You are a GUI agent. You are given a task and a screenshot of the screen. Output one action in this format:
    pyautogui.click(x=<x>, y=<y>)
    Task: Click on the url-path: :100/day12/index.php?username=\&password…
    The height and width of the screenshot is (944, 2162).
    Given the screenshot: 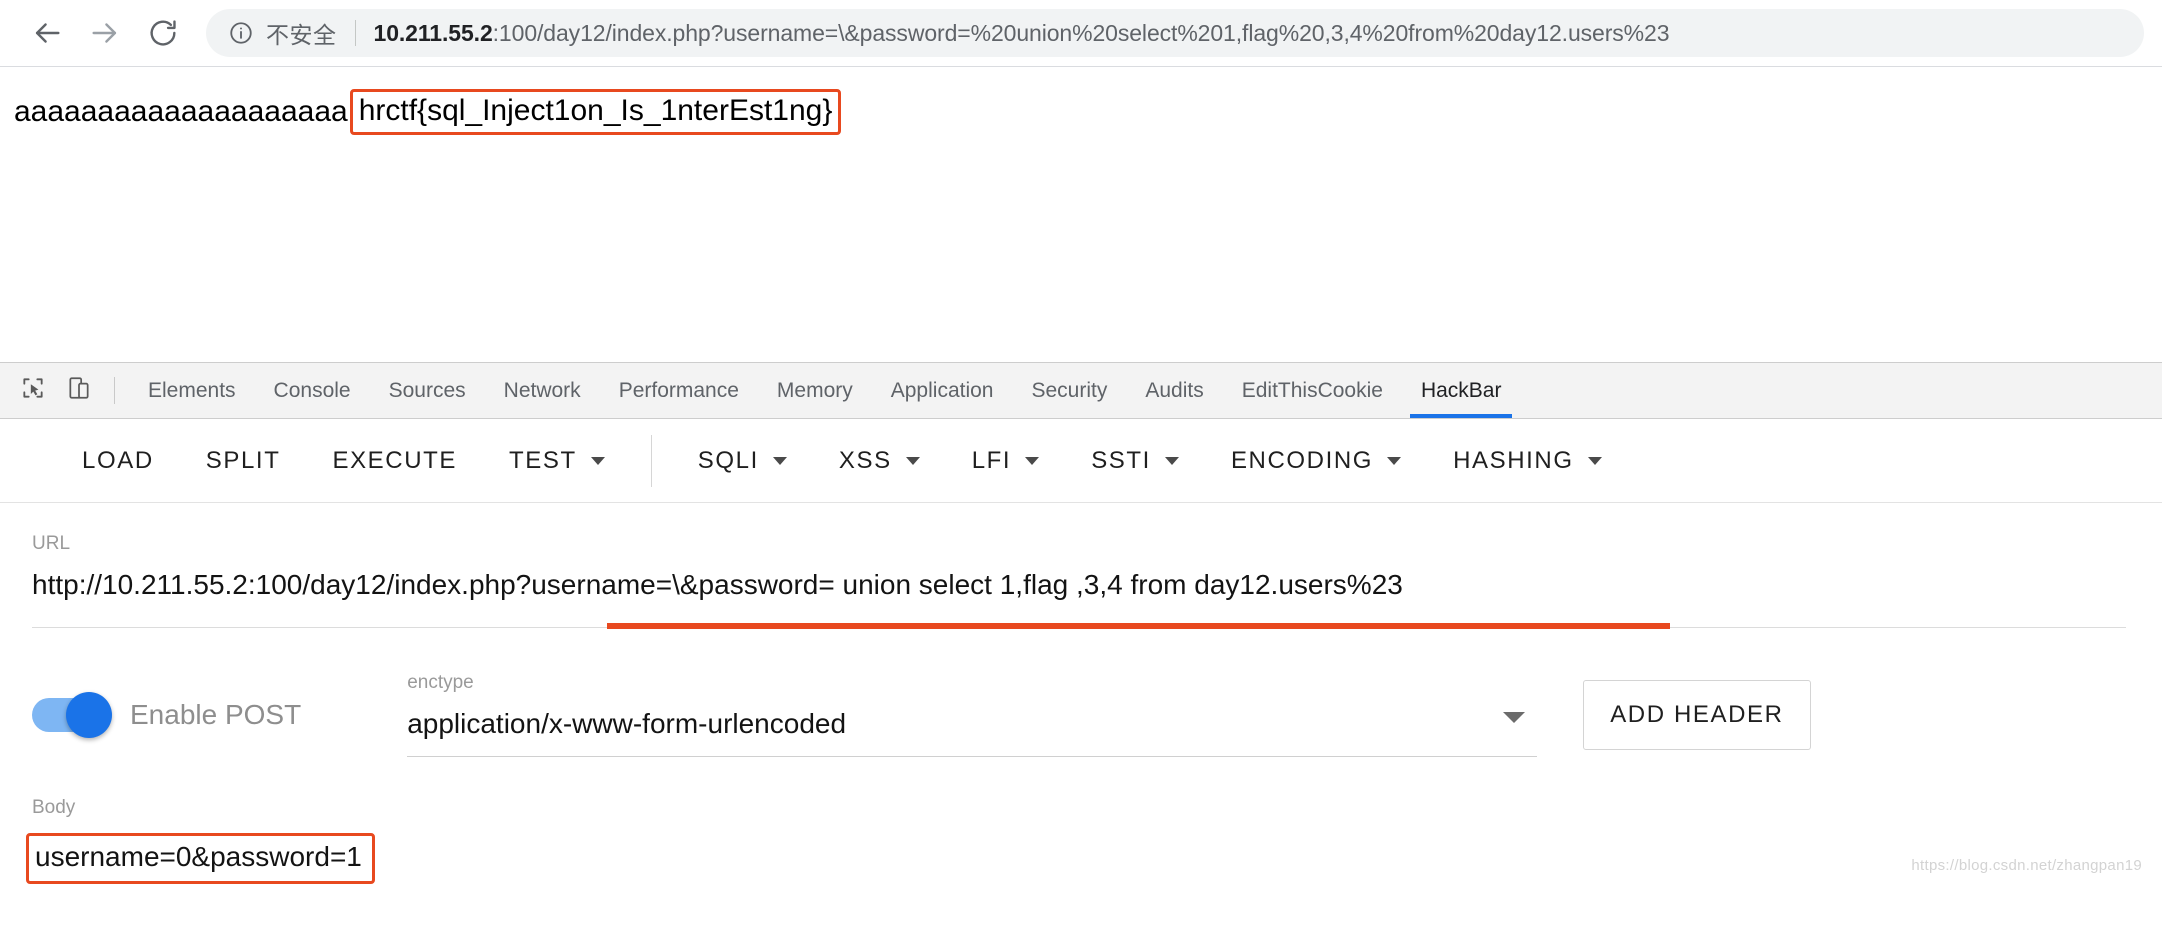 What is the action you would take?
    pyautogui.click(x=1081, y=32)
    